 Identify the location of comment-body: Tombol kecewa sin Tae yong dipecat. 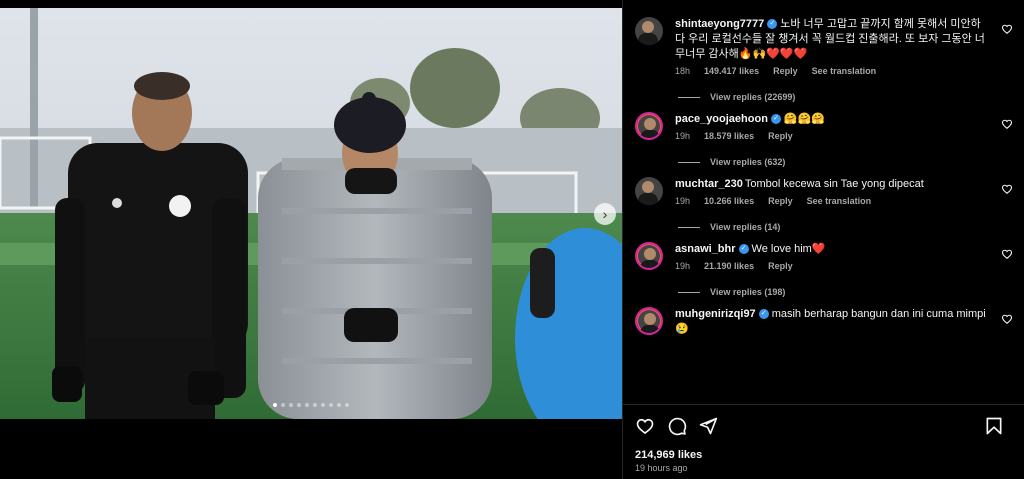
(834, 184).